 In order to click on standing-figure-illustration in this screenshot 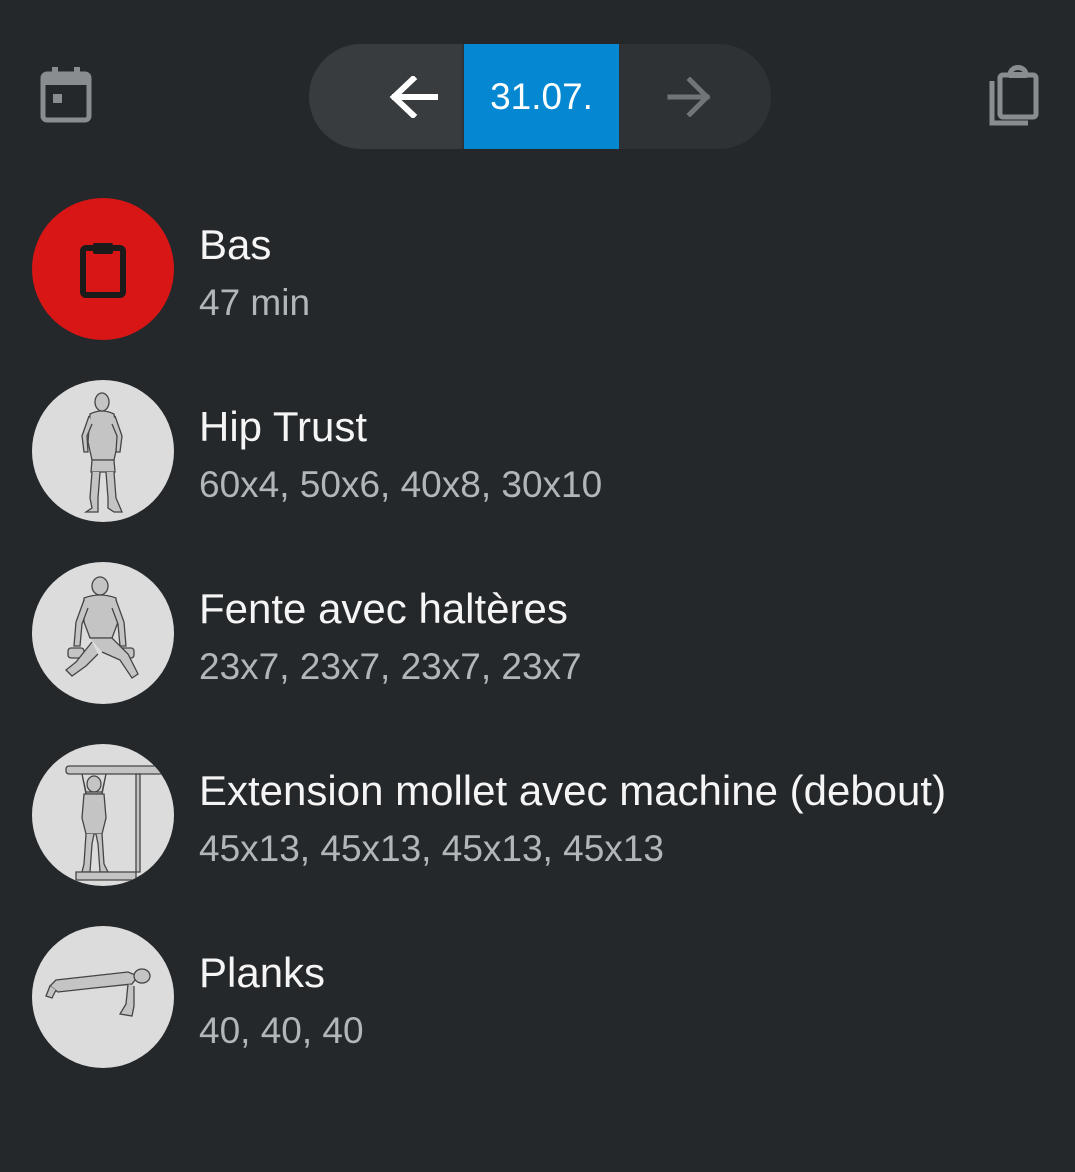, I will do `click(102, 452)`.